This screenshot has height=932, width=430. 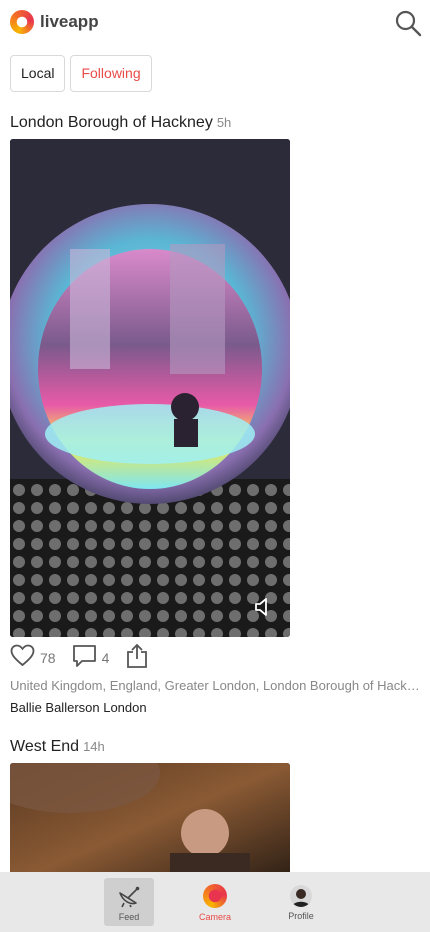 I want to click on like-count: 78, so click(x=48, y=658).